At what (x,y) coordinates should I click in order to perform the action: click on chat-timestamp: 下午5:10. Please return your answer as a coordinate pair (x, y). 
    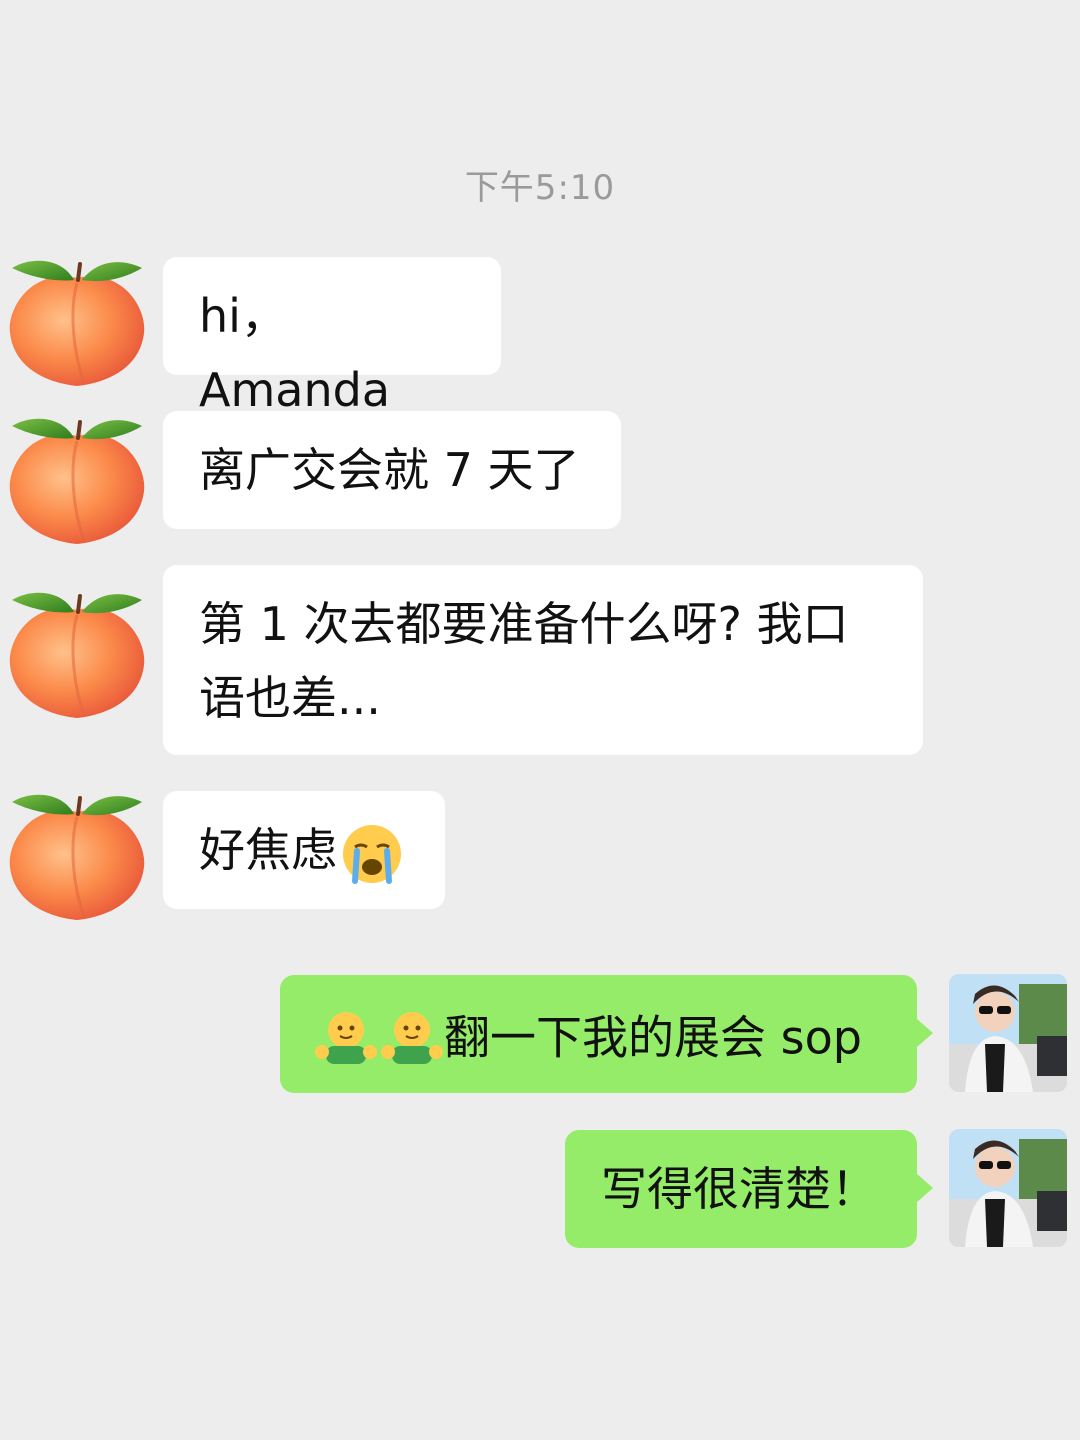
    Looking at the image, I should click on (540, 188).